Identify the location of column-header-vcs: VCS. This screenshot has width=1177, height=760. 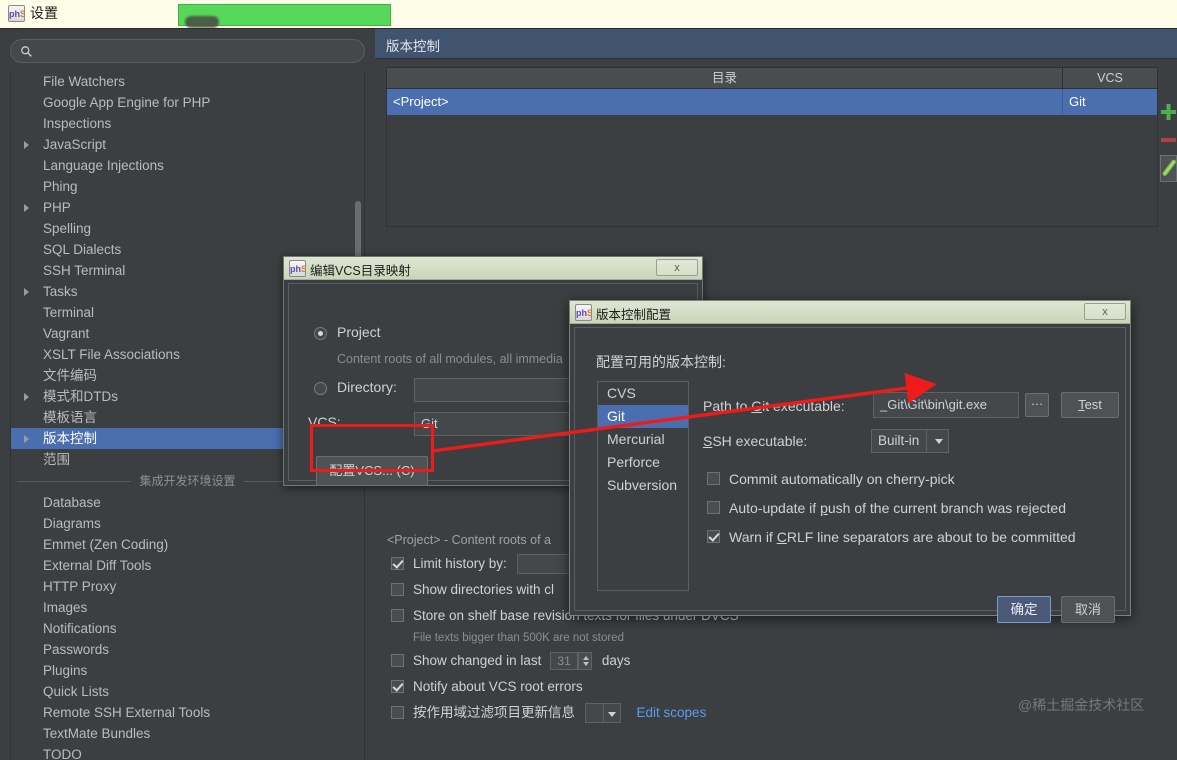
(1110, 78).